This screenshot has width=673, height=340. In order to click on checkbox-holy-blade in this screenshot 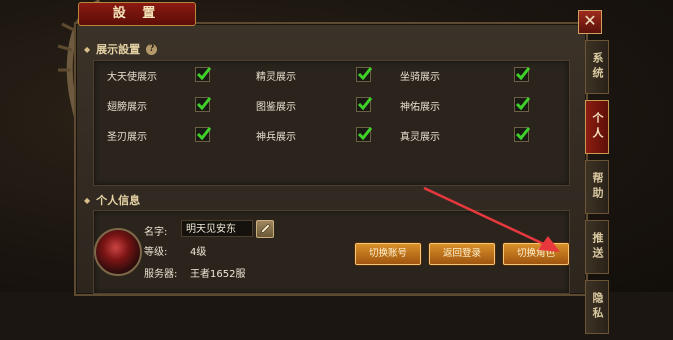, I will do `click(203, 134)`.